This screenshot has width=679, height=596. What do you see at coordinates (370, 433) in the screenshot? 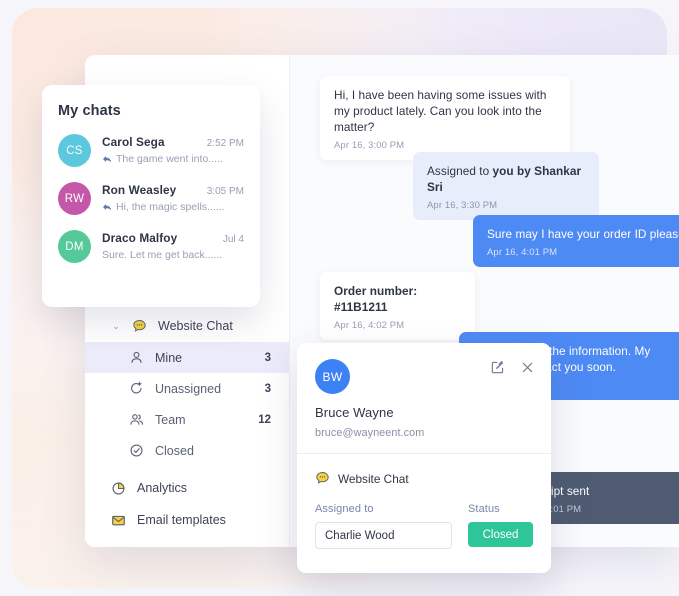
I see `contact-email: bruce@wayneent.com` at bounding box center [370, 433].